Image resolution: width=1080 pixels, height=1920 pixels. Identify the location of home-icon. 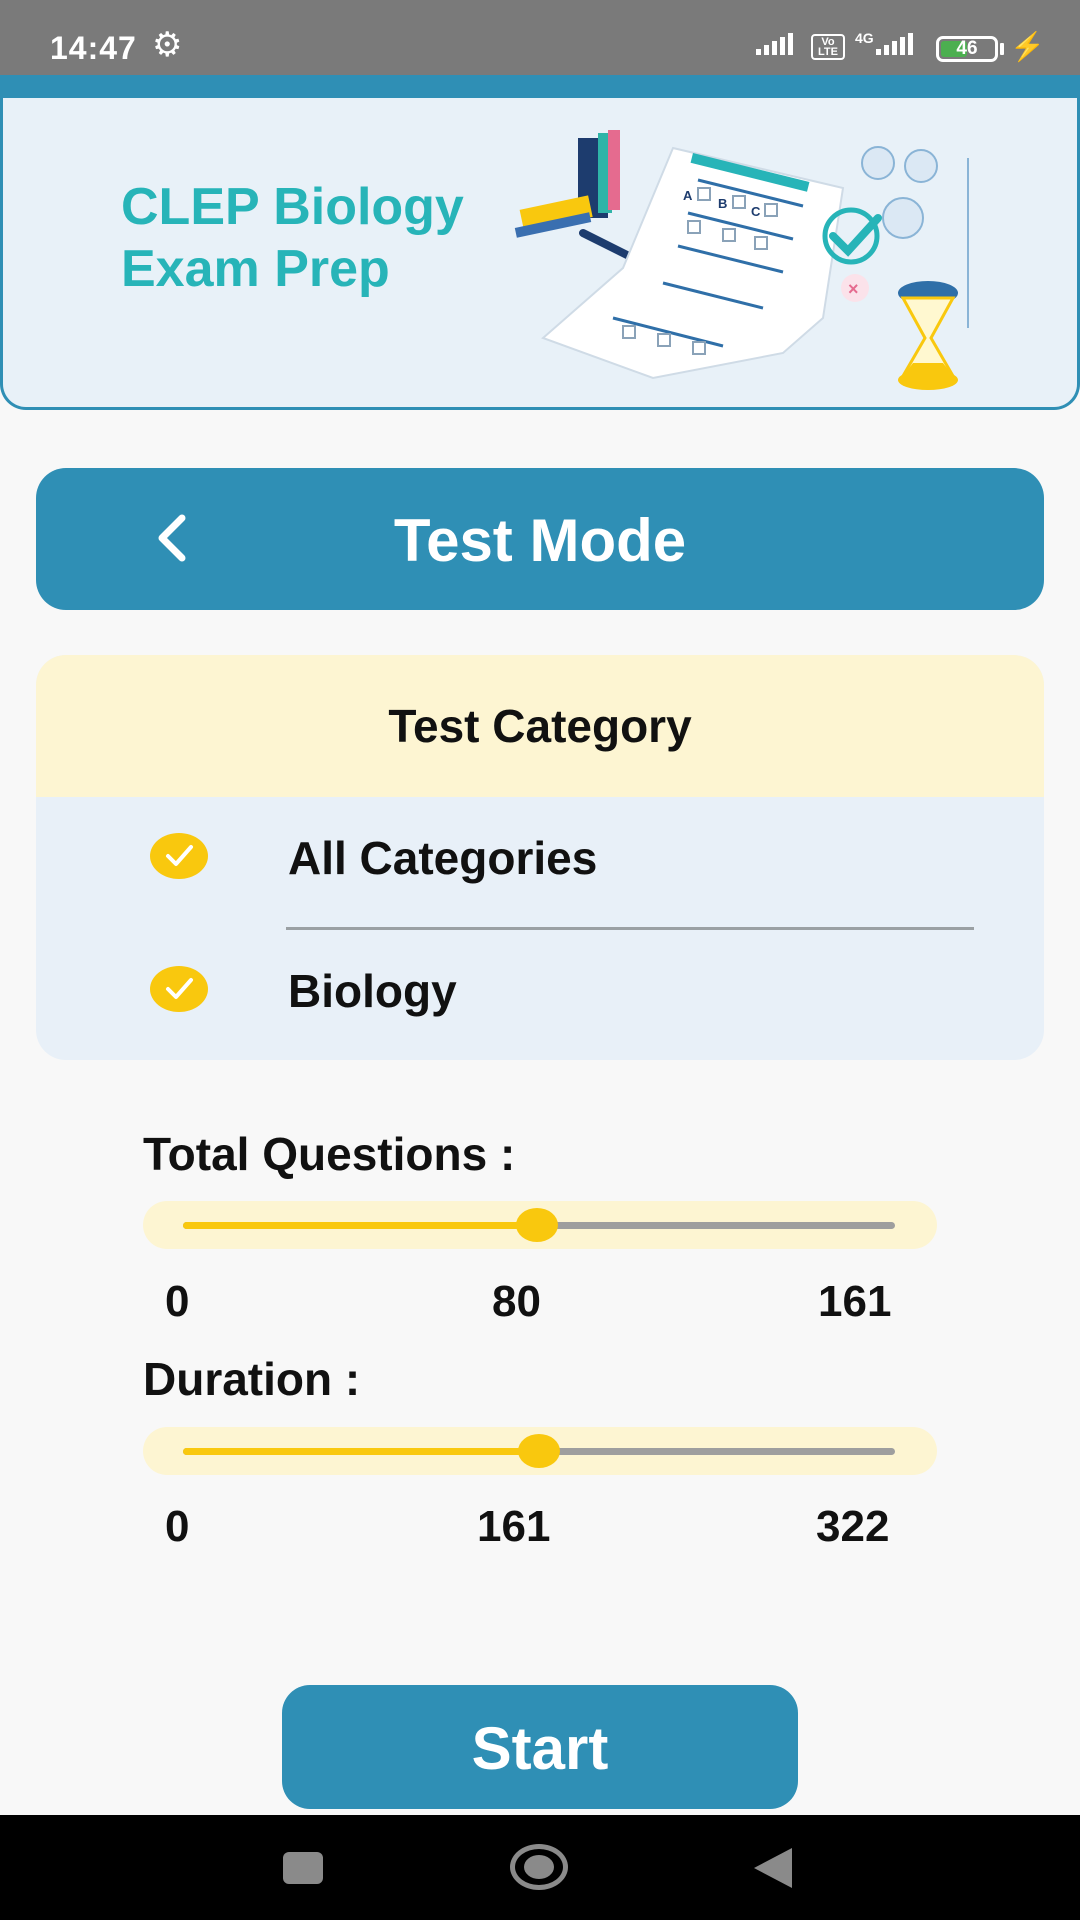
(539, 1867).